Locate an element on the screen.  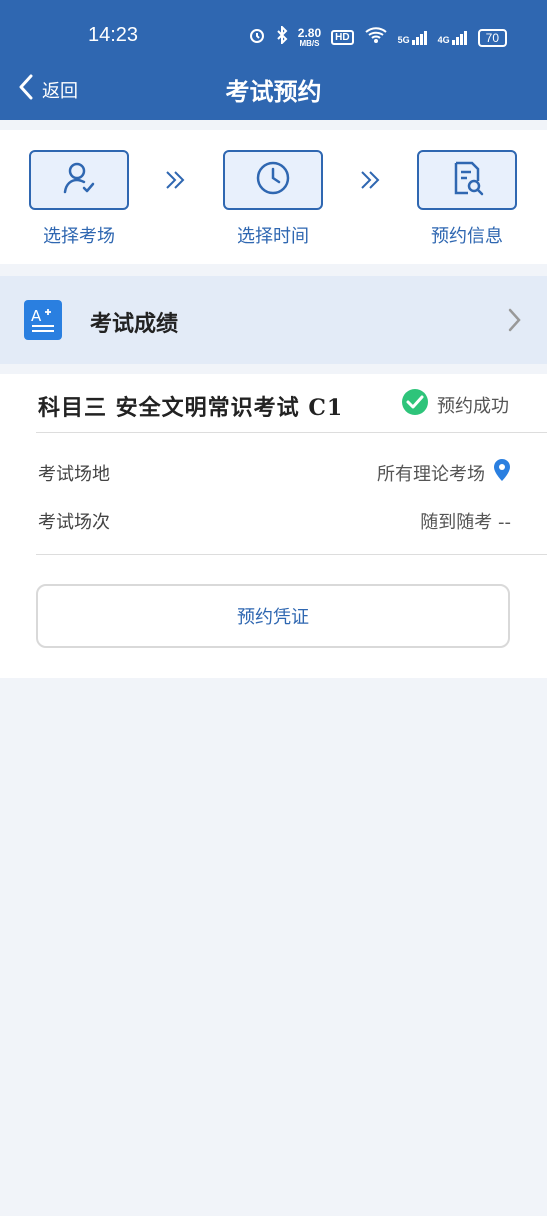
person-check-icon is located at coordinates (79, 180).